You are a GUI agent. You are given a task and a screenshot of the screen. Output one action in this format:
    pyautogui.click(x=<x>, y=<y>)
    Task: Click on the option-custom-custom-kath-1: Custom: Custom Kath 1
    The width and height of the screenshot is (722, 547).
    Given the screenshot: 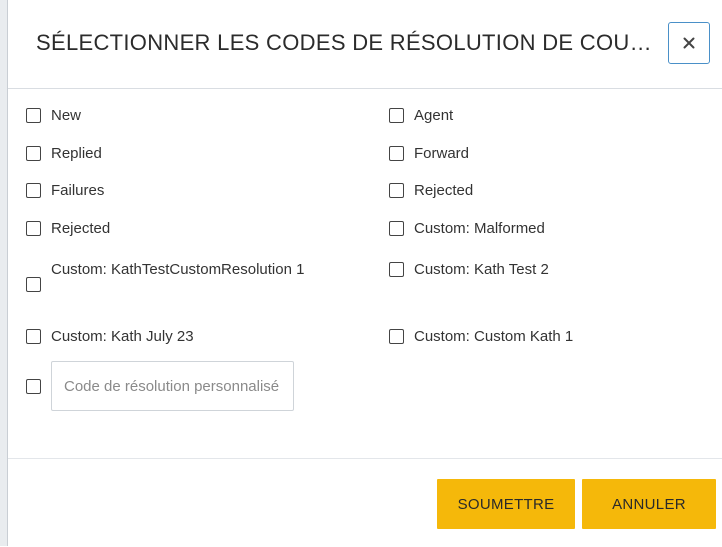 What is the action you would take?
    pyautogui.click(x=481, y=337)
    